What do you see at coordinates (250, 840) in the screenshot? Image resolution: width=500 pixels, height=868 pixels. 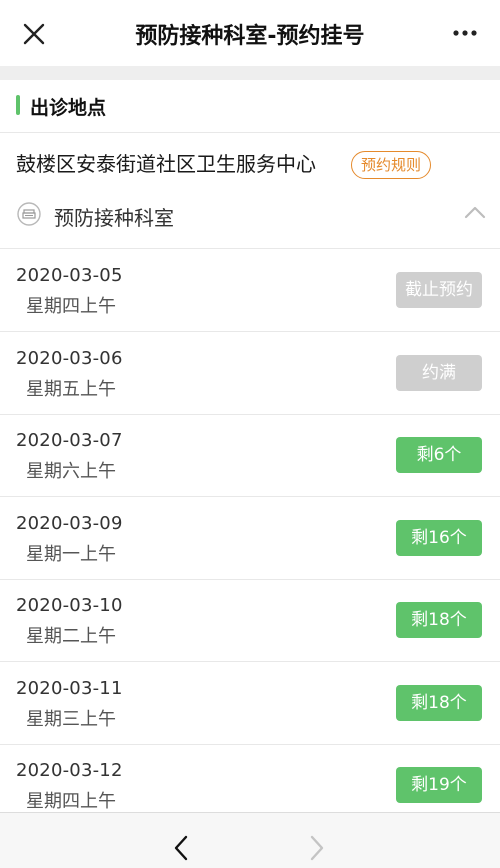 I see `browser-nav-bar` at bounding box center [250, 840].